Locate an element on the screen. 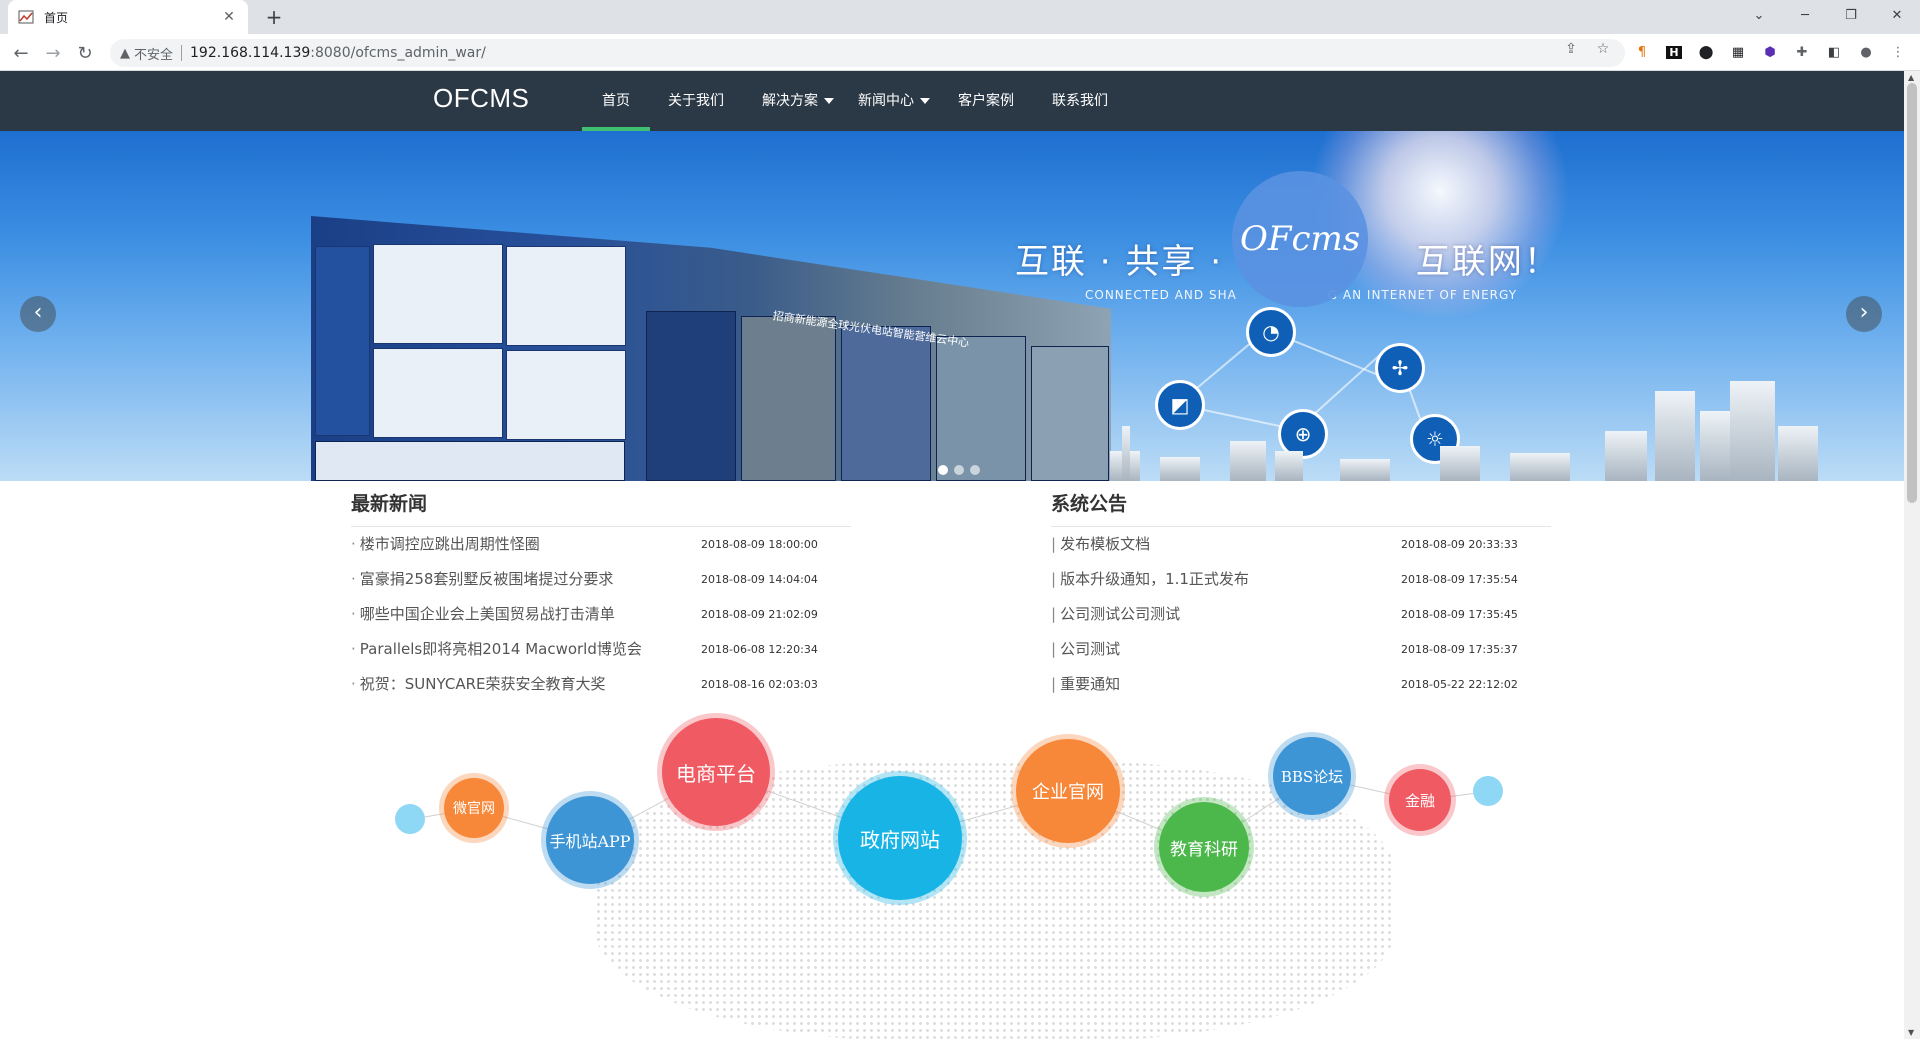 This screenshot has width=1920, height=1039. news-title: 富豪捐258套别墅反被围堵提过分要求 is located at coordinates (487, 579).